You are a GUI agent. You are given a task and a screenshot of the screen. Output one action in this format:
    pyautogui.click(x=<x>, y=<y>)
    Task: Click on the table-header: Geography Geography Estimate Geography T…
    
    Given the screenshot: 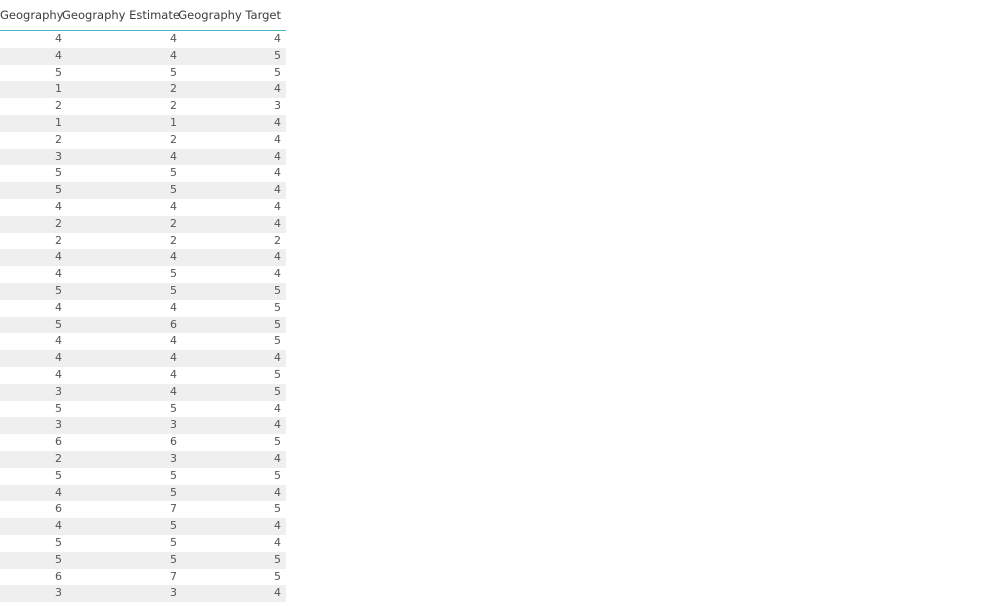 What is the action you would take?
    pyautogui.click(x=143, y=15)
    